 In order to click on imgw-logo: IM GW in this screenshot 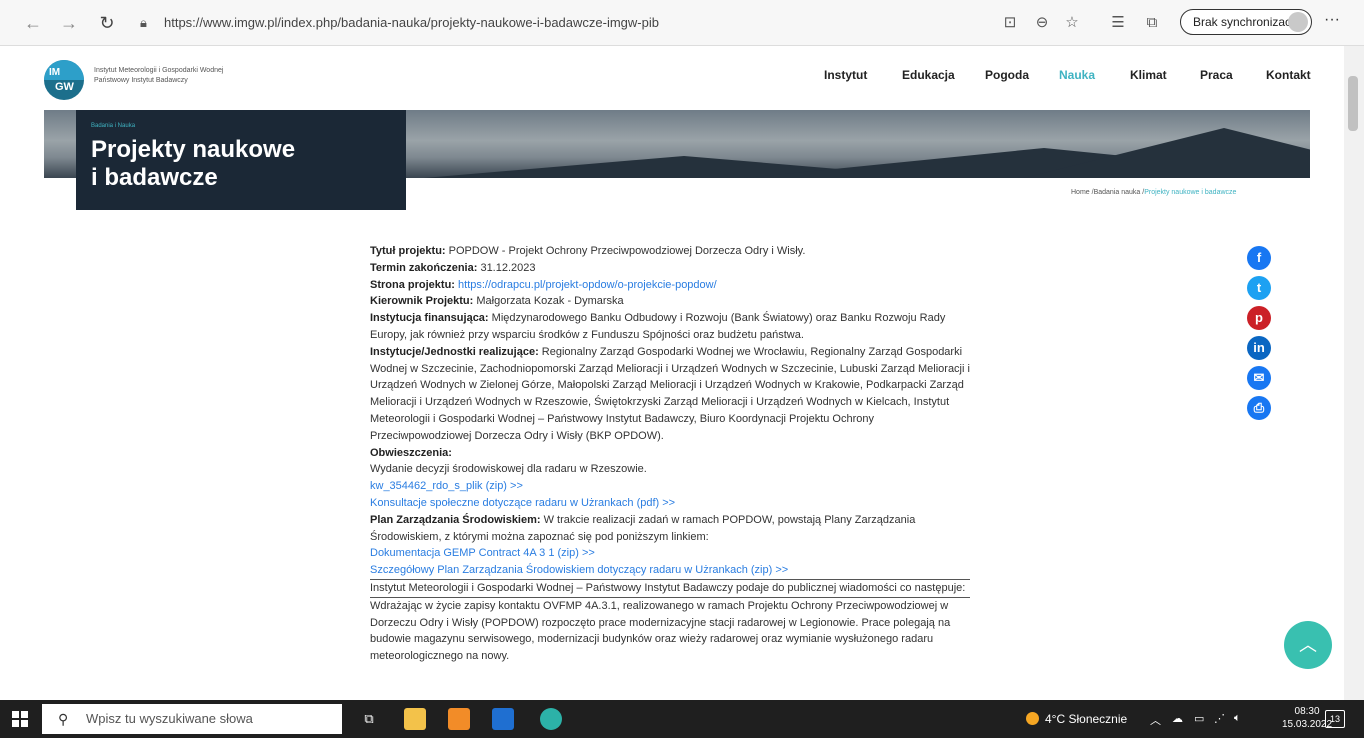, I will do `click(64, 80)`.